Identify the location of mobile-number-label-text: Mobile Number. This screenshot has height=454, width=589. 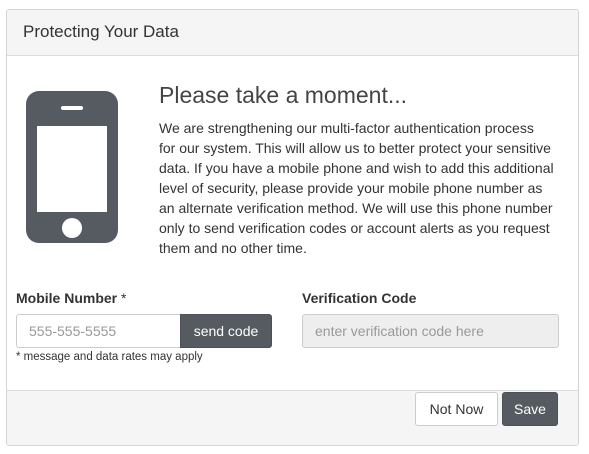
(67, 298).